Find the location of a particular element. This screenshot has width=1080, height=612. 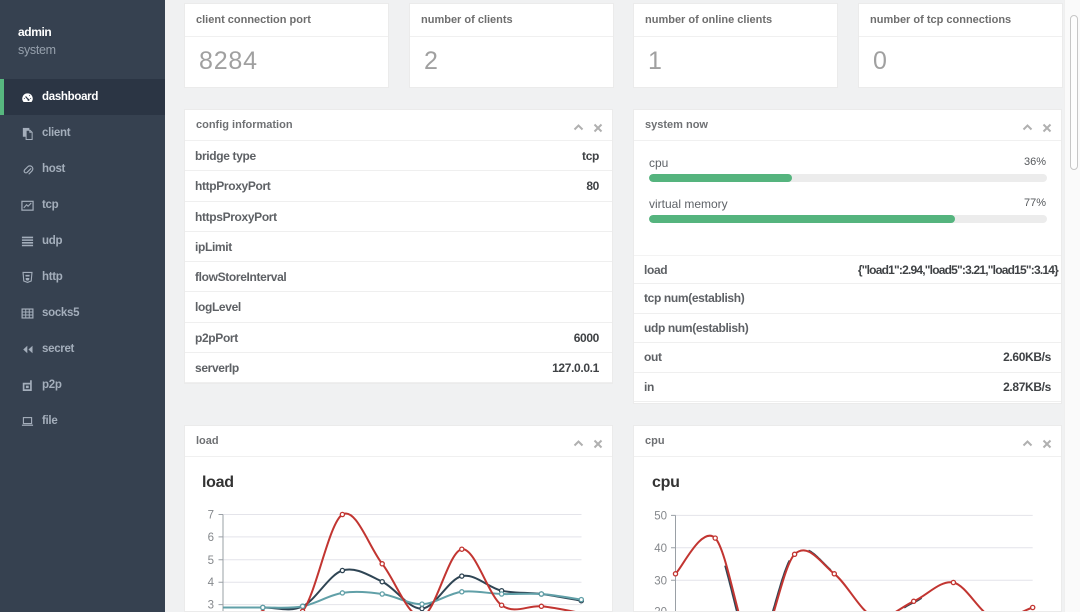

svg-text: 6 is located at coordinates (211, 538).